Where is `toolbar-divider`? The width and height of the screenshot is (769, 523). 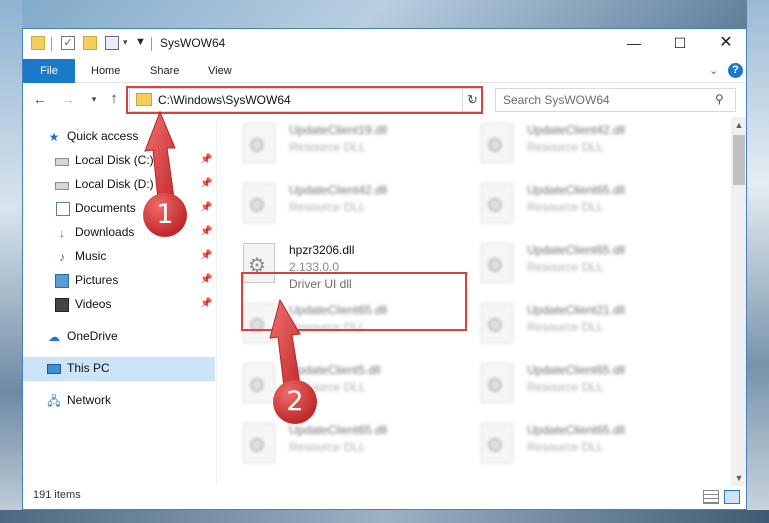 toolbar-divider is located at coordinates (51, 44).